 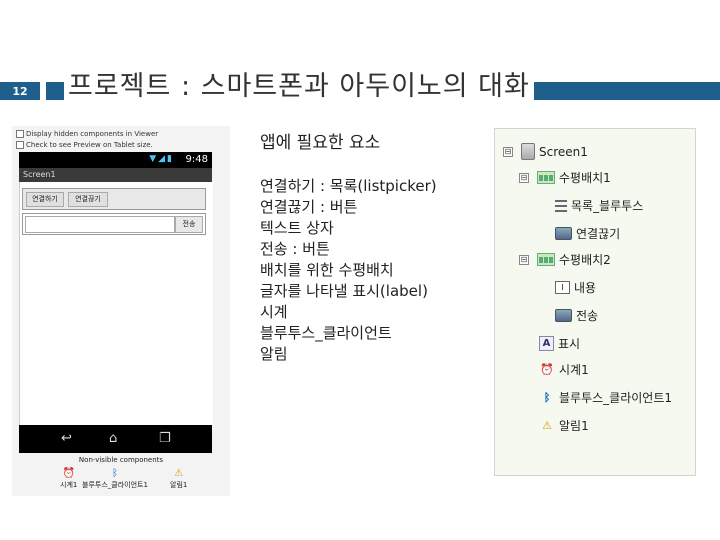 I want to click on tree-item-notifier: ⚠ 알림1, so click(x=564, y=425).